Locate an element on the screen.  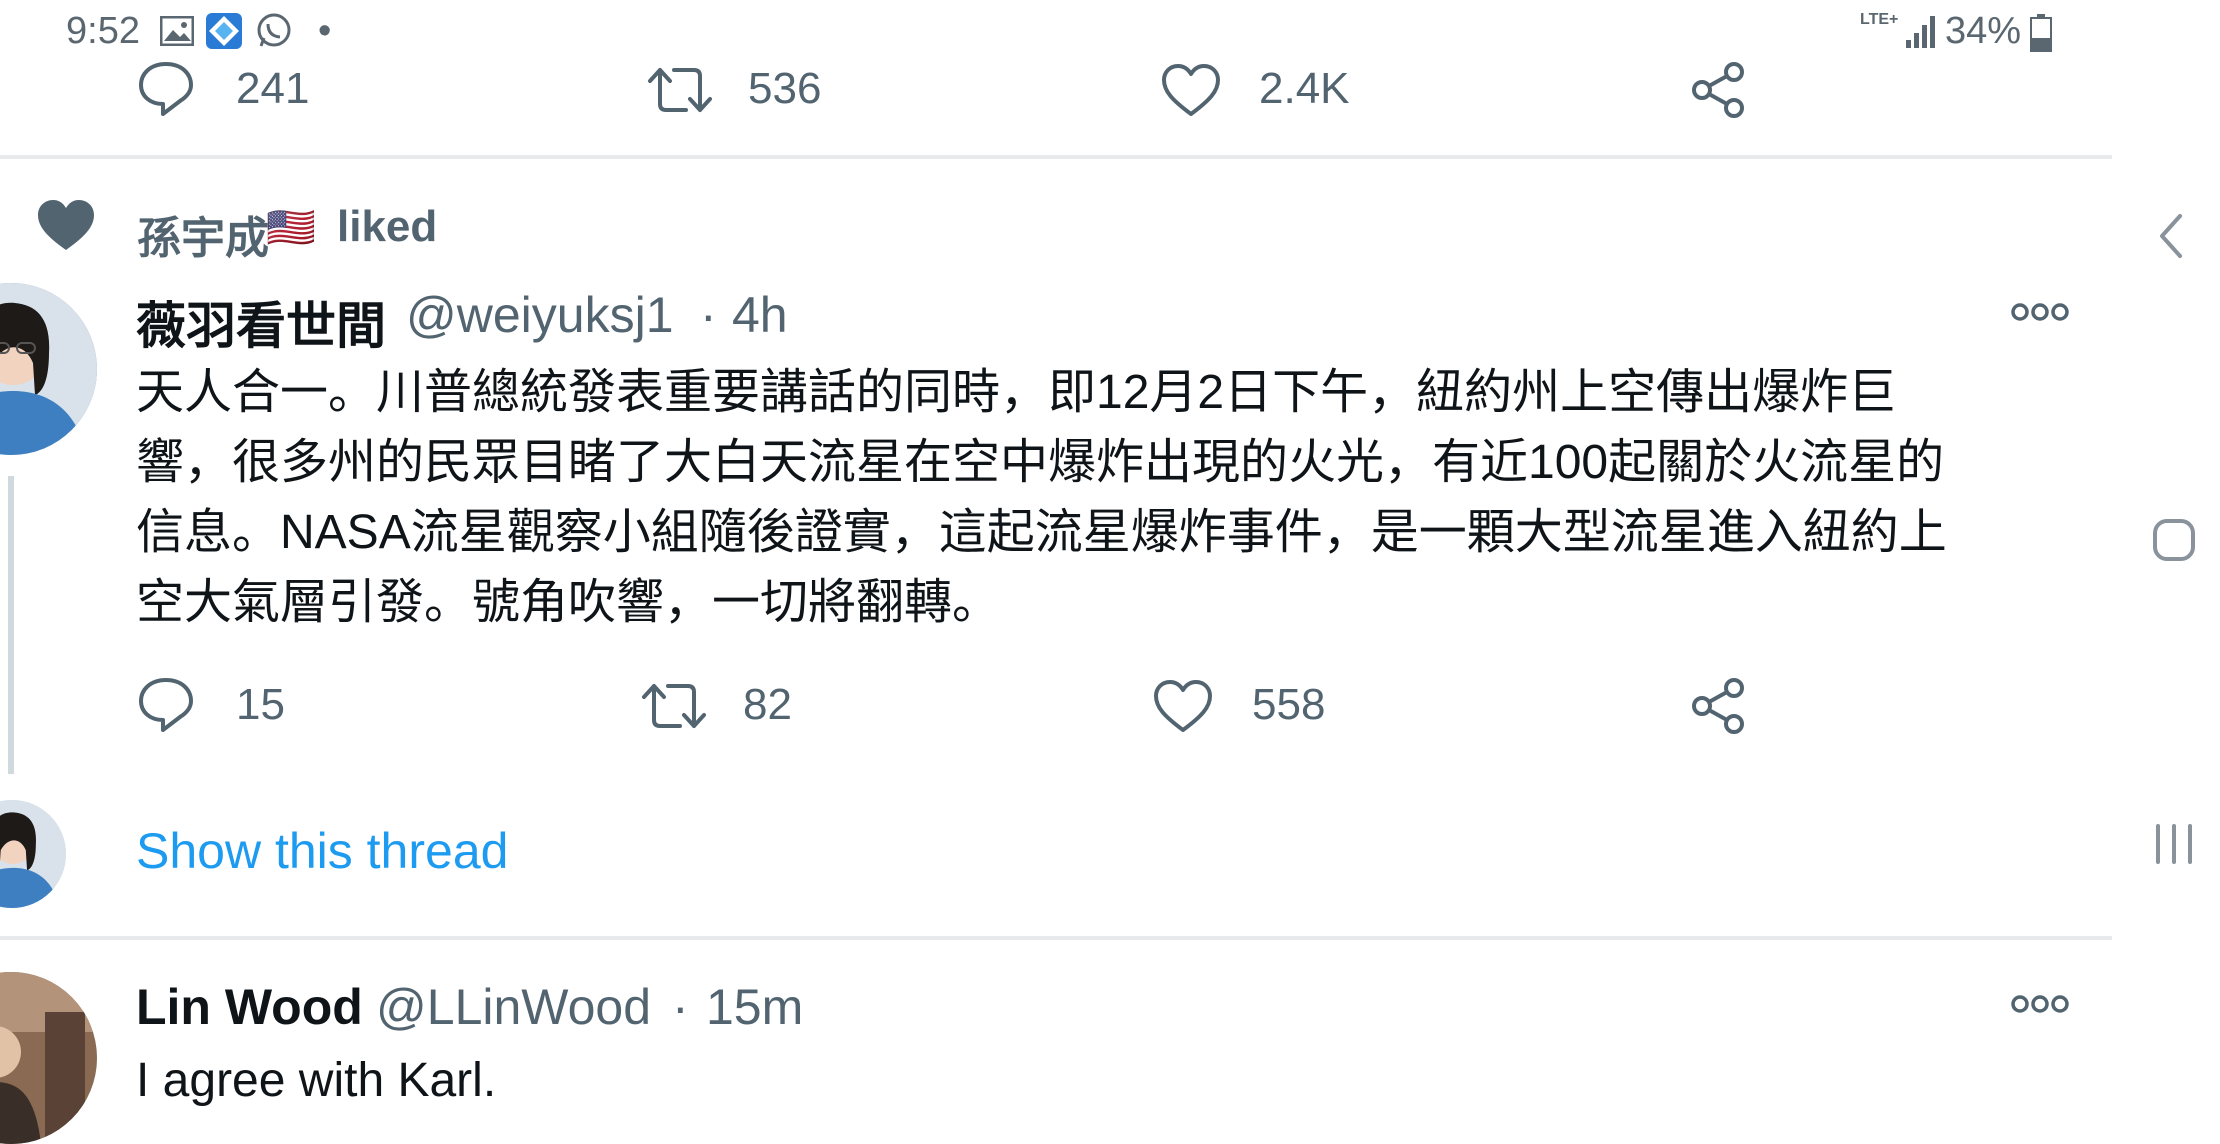
tweet2-handle: @LLinWood is located at coordinates (513, 1007).